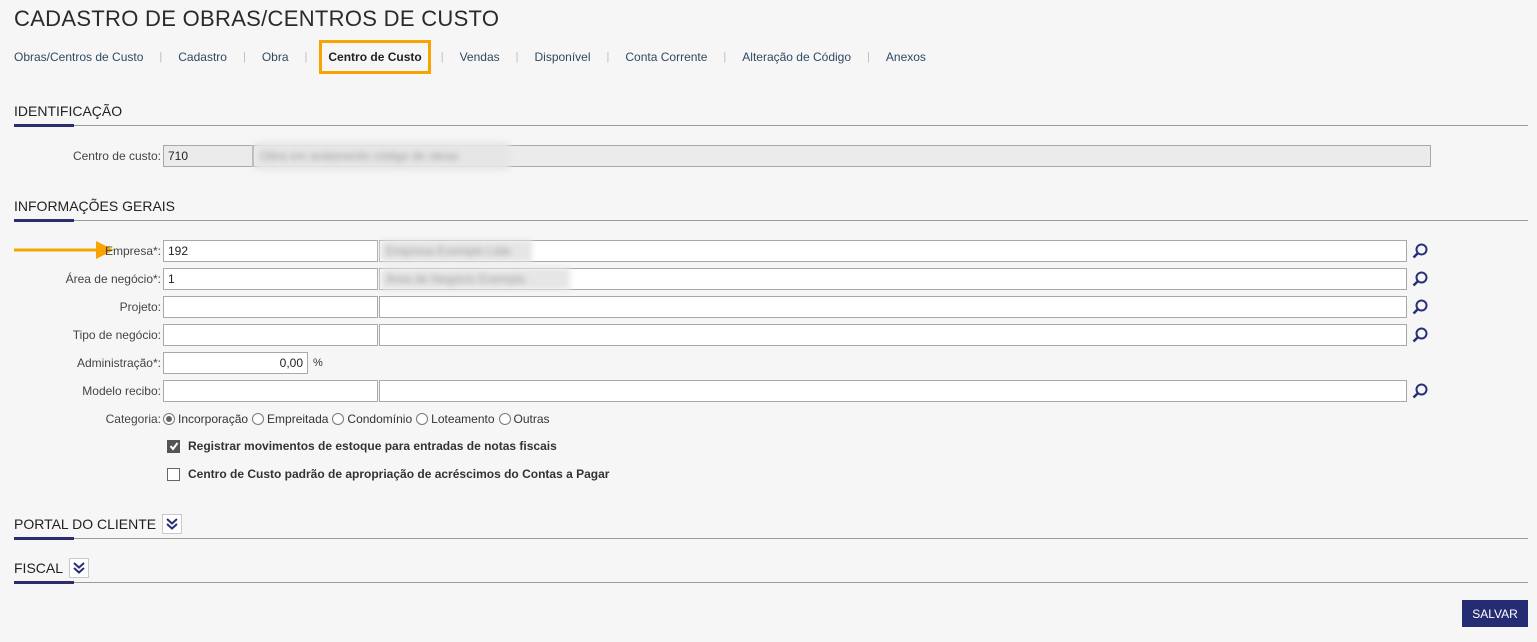 This screenshot has height=642, width=1537. What do you see at coordinates (318, 363) in the screenshot?
I see `percent-unit: %` at bounding box center [318, 363].